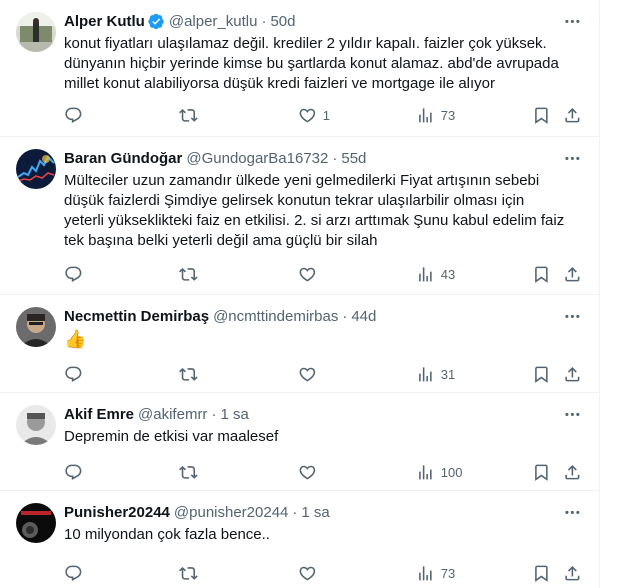 The image size is (619, 588). Describe the element at coordinates (435, 374) in the screenshot. I see `views-button: 31` at that location.